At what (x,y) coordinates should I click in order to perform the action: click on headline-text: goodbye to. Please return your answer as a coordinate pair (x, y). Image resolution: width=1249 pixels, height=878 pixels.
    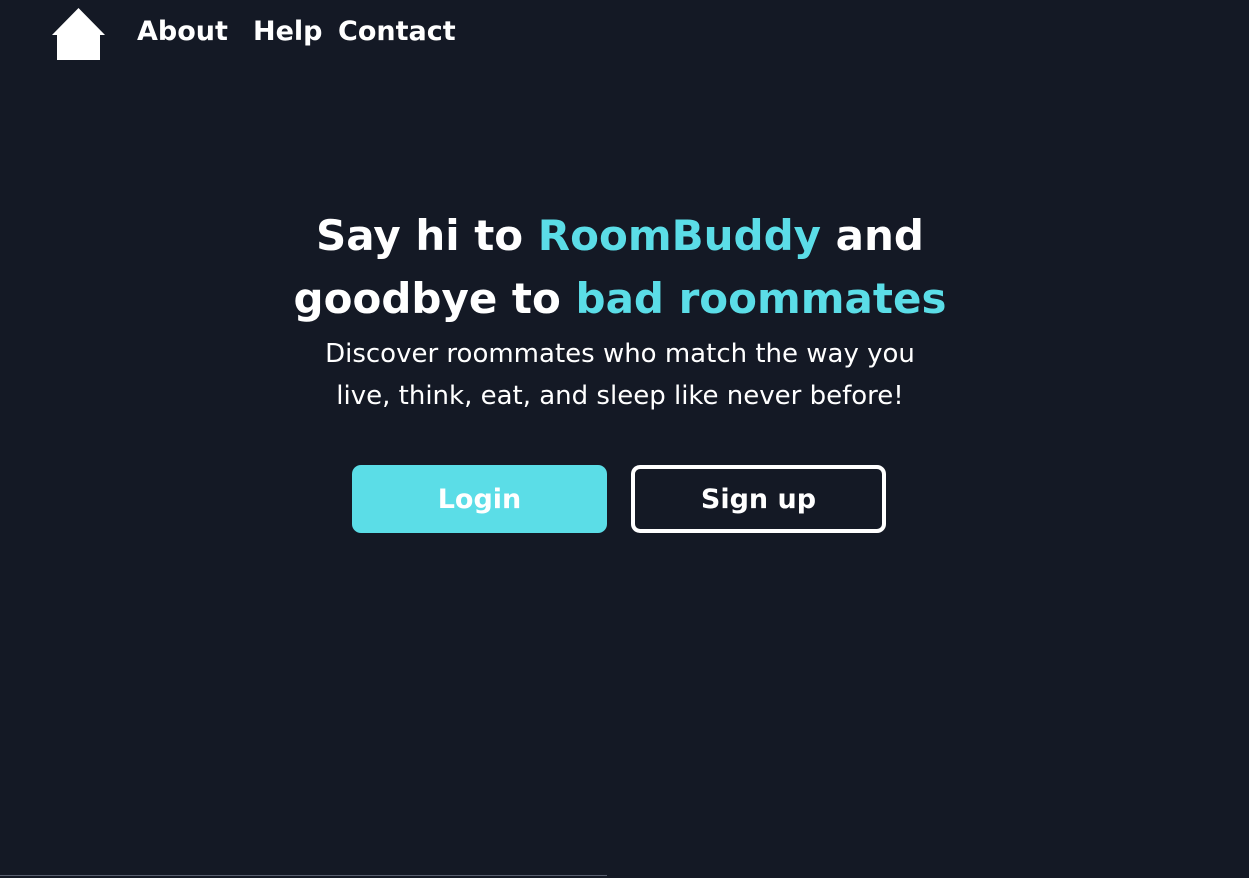
    Looking at the image, I should click on (434, 298).